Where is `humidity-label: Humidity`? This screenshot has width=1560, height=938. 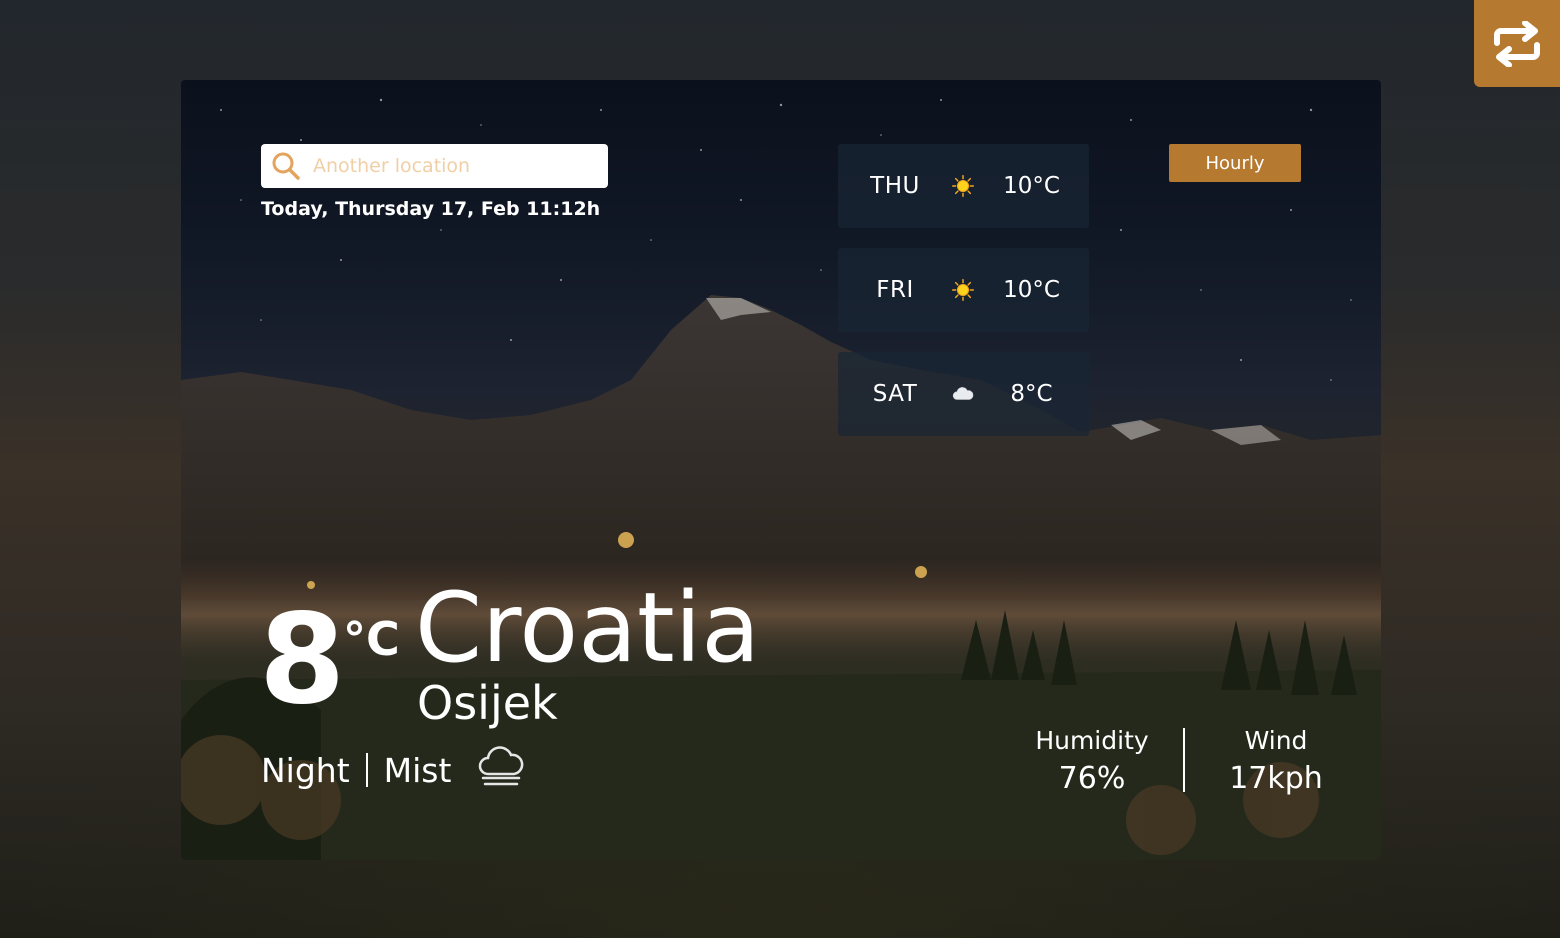 humidity-label: Humidity is located at coordinates (1092, 740).